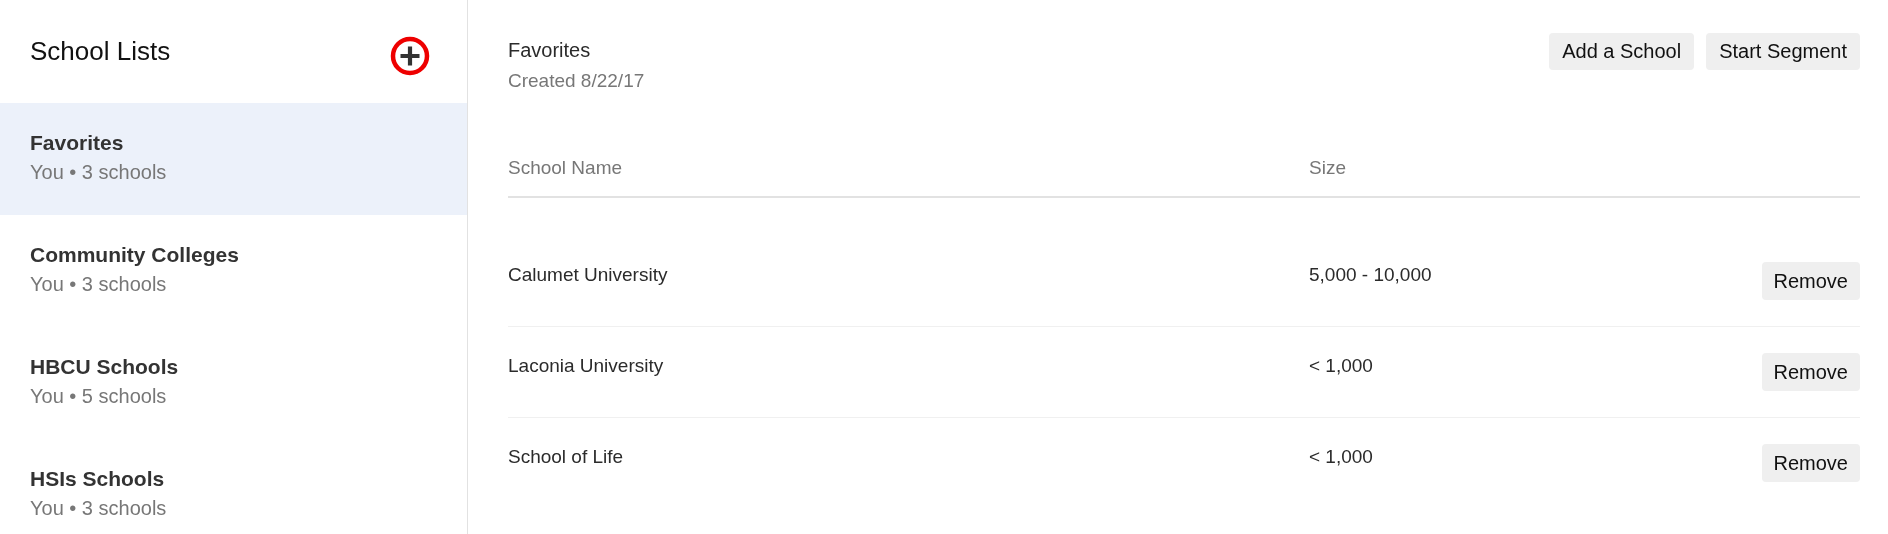 Image resolution: width=1888 pixels, height=534 pixels. Describe the element at coordinates (566, 457) in the screenshot. I see `school-name-cell-text: School of Life` at that location.